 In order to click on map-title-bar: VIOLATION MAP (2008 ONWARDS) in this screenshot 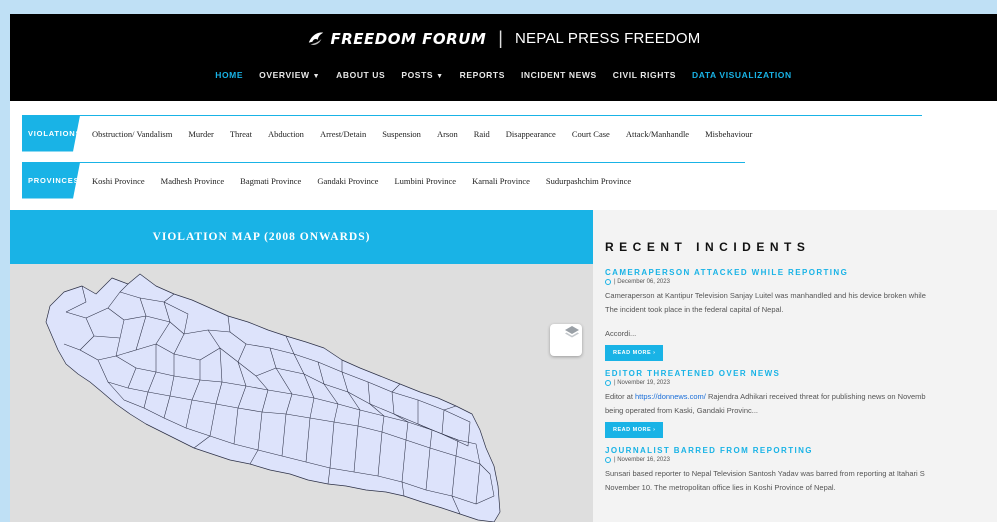, I will do `click(301, 237)`.